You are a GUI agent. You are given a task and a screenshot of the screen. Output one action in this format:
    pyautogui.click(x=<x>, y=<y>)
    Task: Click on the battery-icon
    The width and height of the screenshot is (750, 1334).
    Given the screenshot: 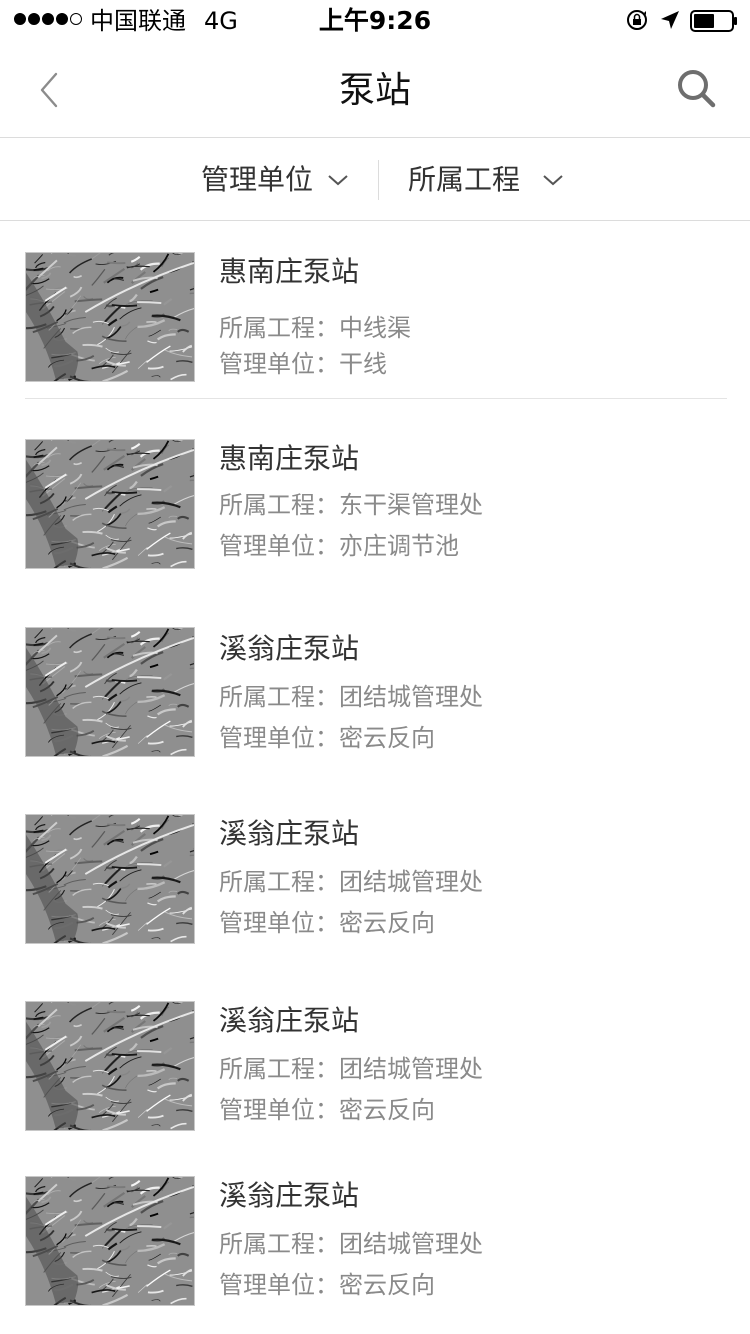 What is the action you would take?
    pyautogui.click(x=713, y=21)
    